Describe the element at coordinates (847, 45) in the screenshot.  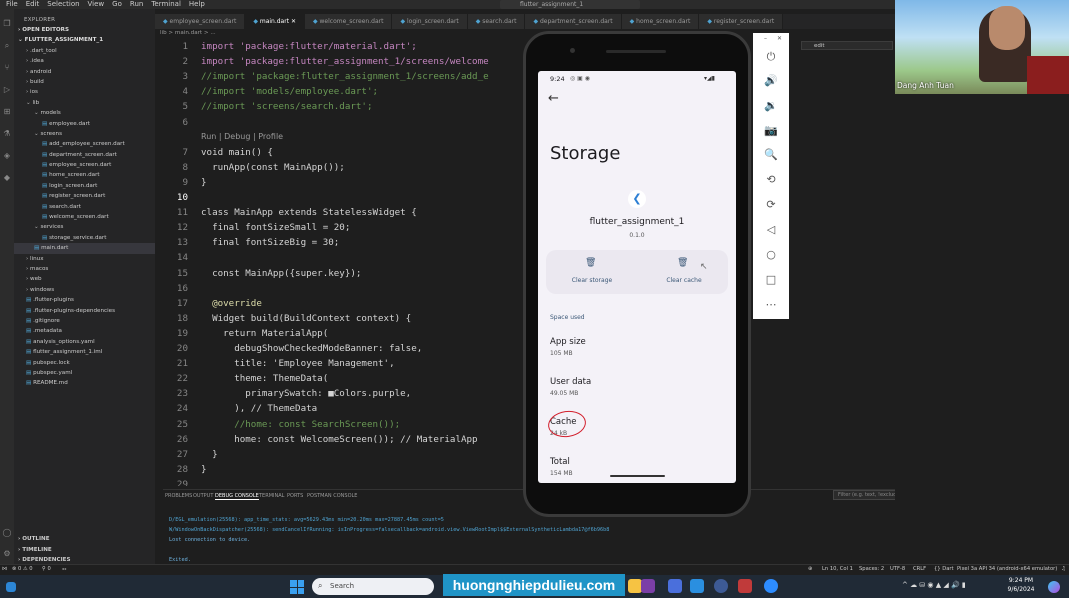
I see `edit-field: edit` at that location.